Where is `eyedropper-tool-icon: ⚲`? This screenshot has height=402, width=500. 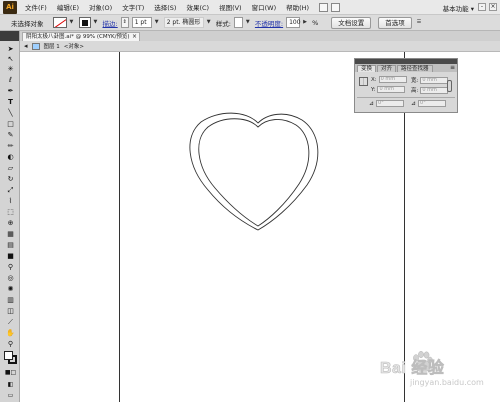
eyedropper-tool-icon: ⚲ is located at coordinates (10, 267).